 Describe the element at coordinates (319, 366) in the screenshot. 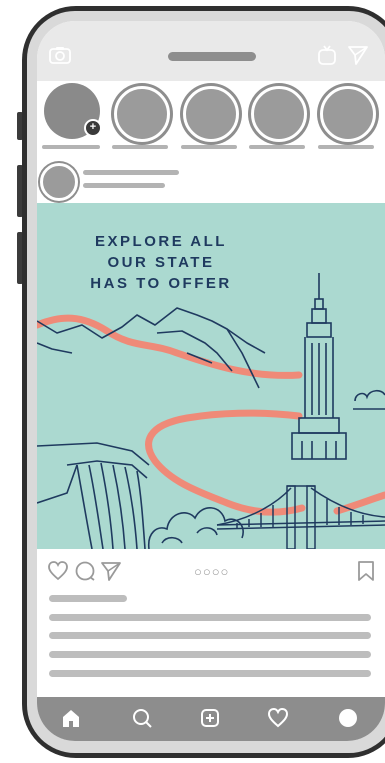

I see `skyscraper-drawing` at that location.